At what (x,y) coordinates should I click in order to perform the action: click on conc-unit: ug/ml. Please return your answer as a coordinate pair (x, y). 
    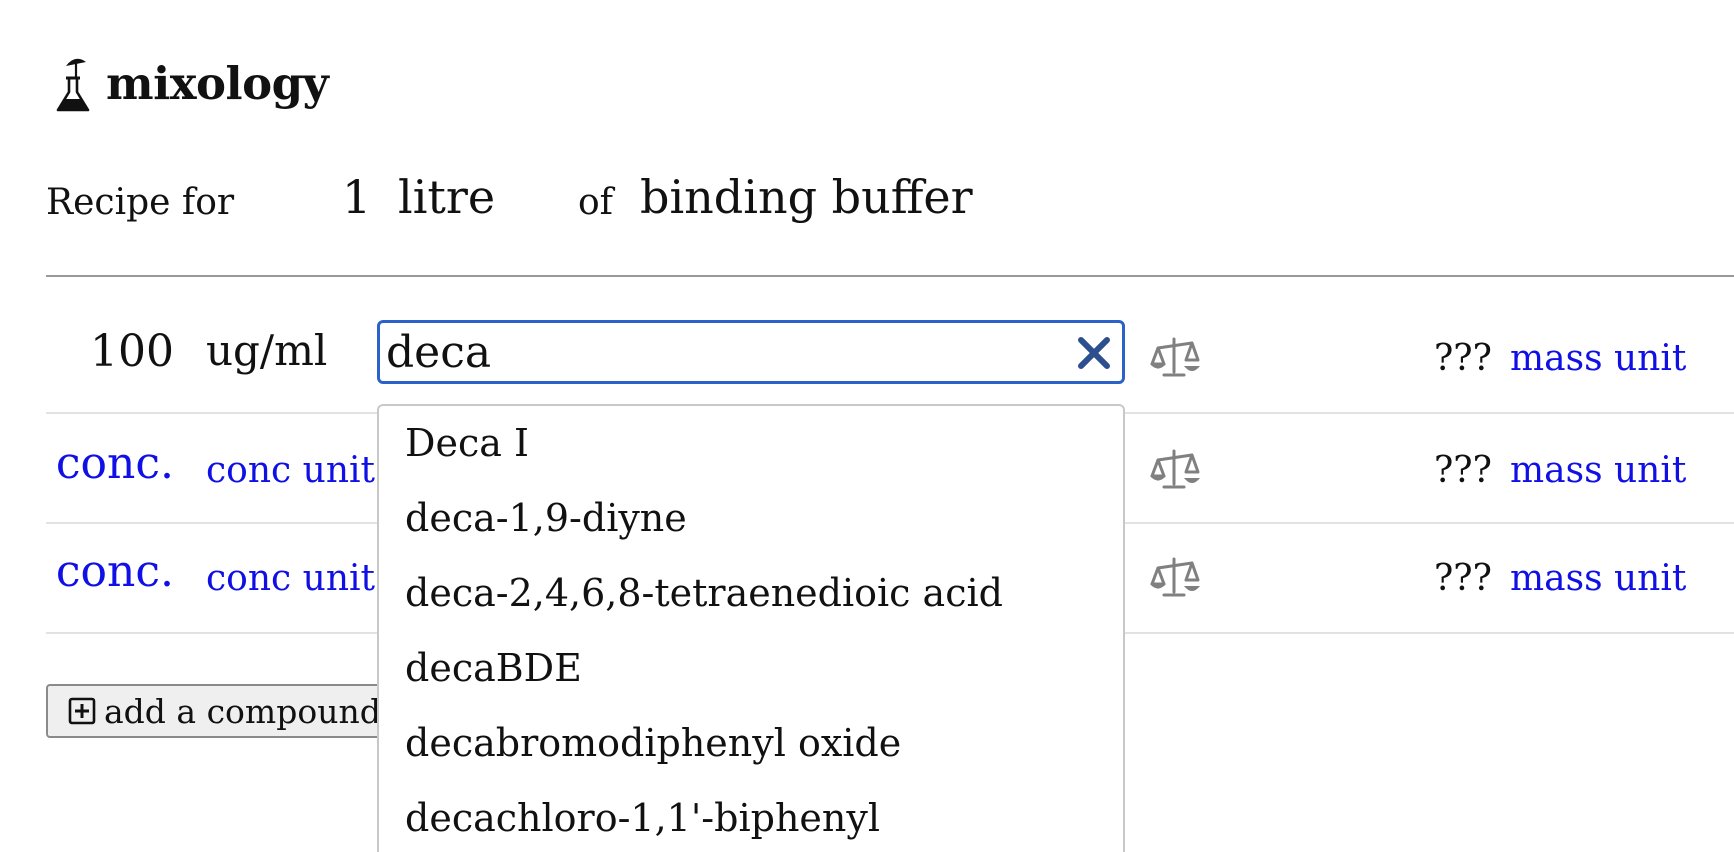
    Looking at the image, I should click on (266, 350).